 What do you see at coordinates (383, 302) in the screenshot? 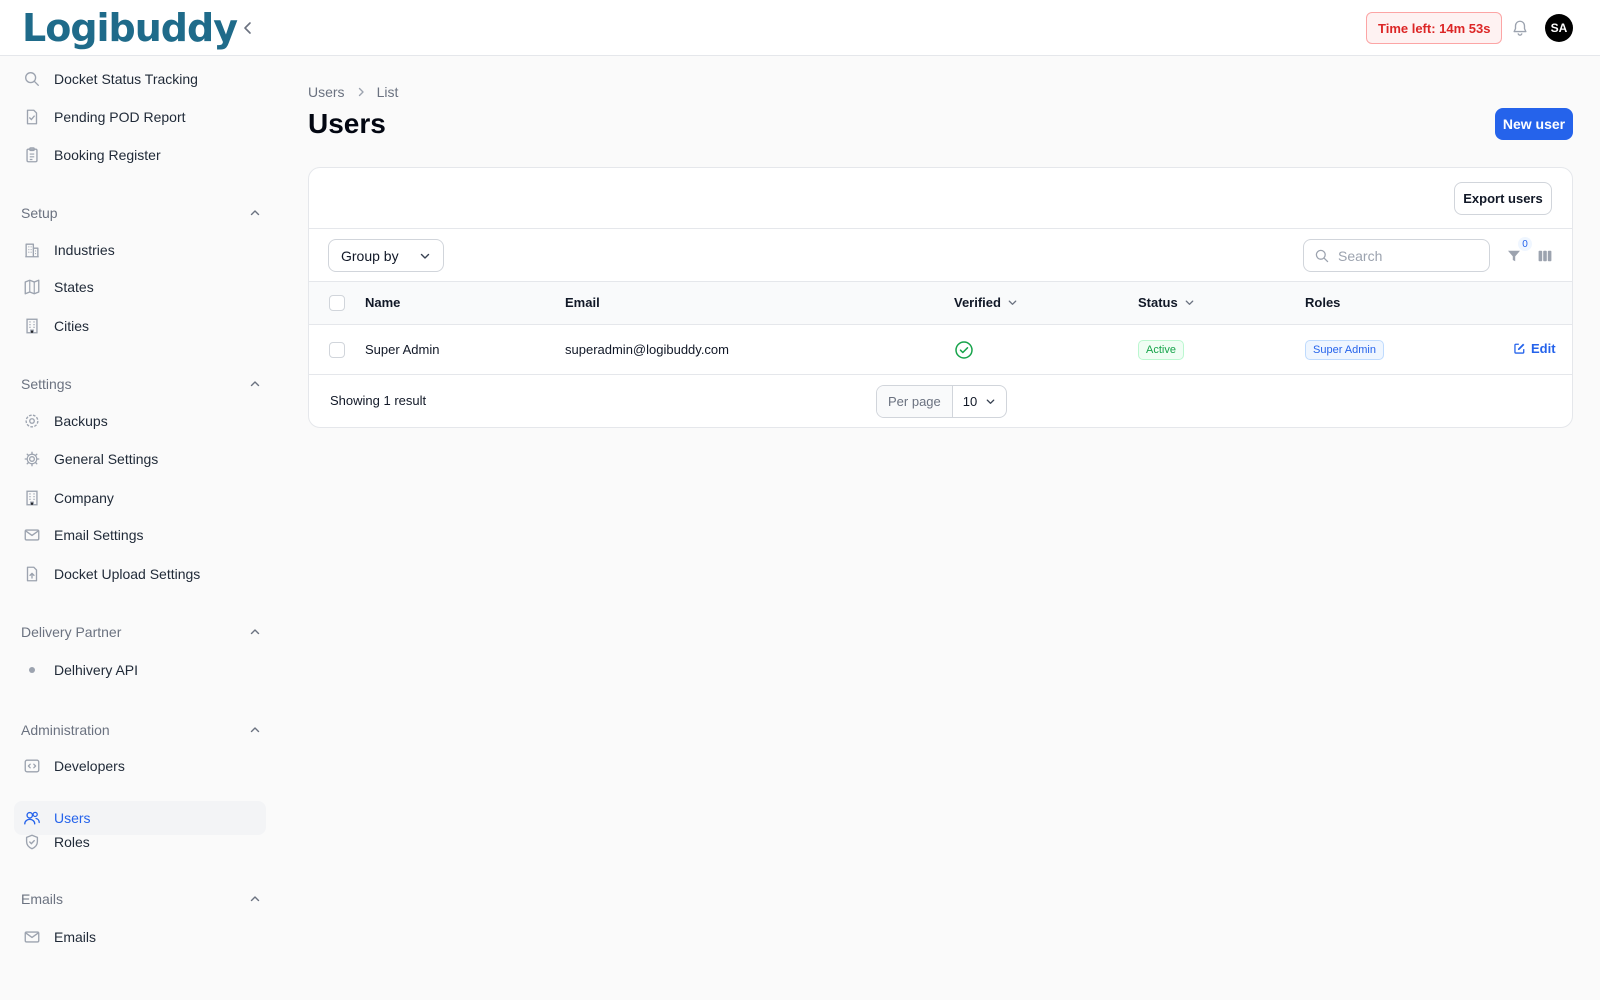
I see `column-header-name: Name` at bounding box center [383, 302].